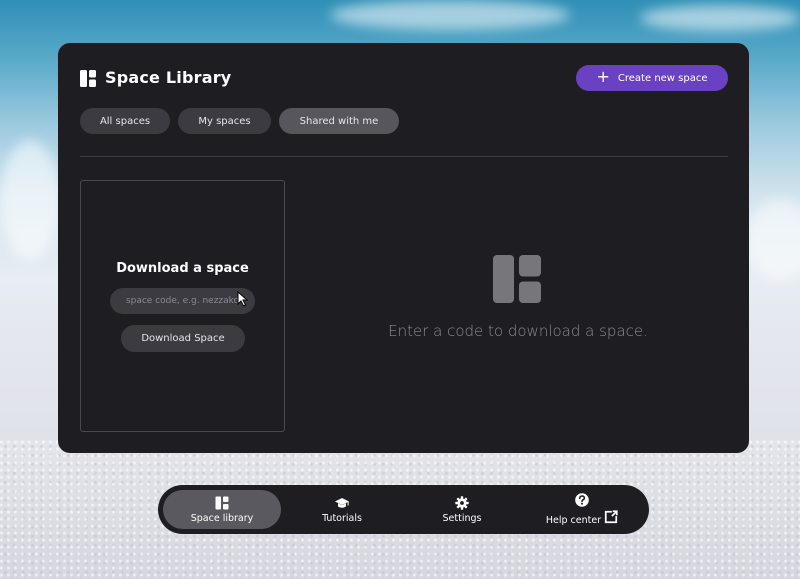  I want to click on tab-my-spaces: My spaces, so click(224, 121).